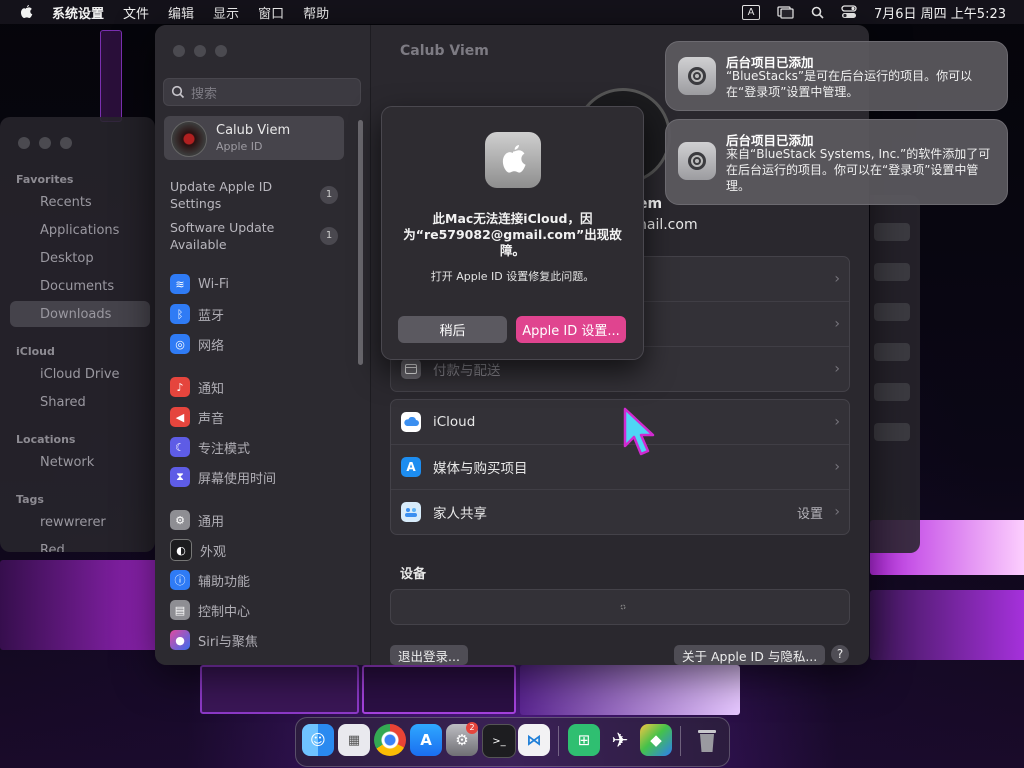 This screenshot has height=768, width=1024. I want to click on menu-file: 文件, so click(136, 12).